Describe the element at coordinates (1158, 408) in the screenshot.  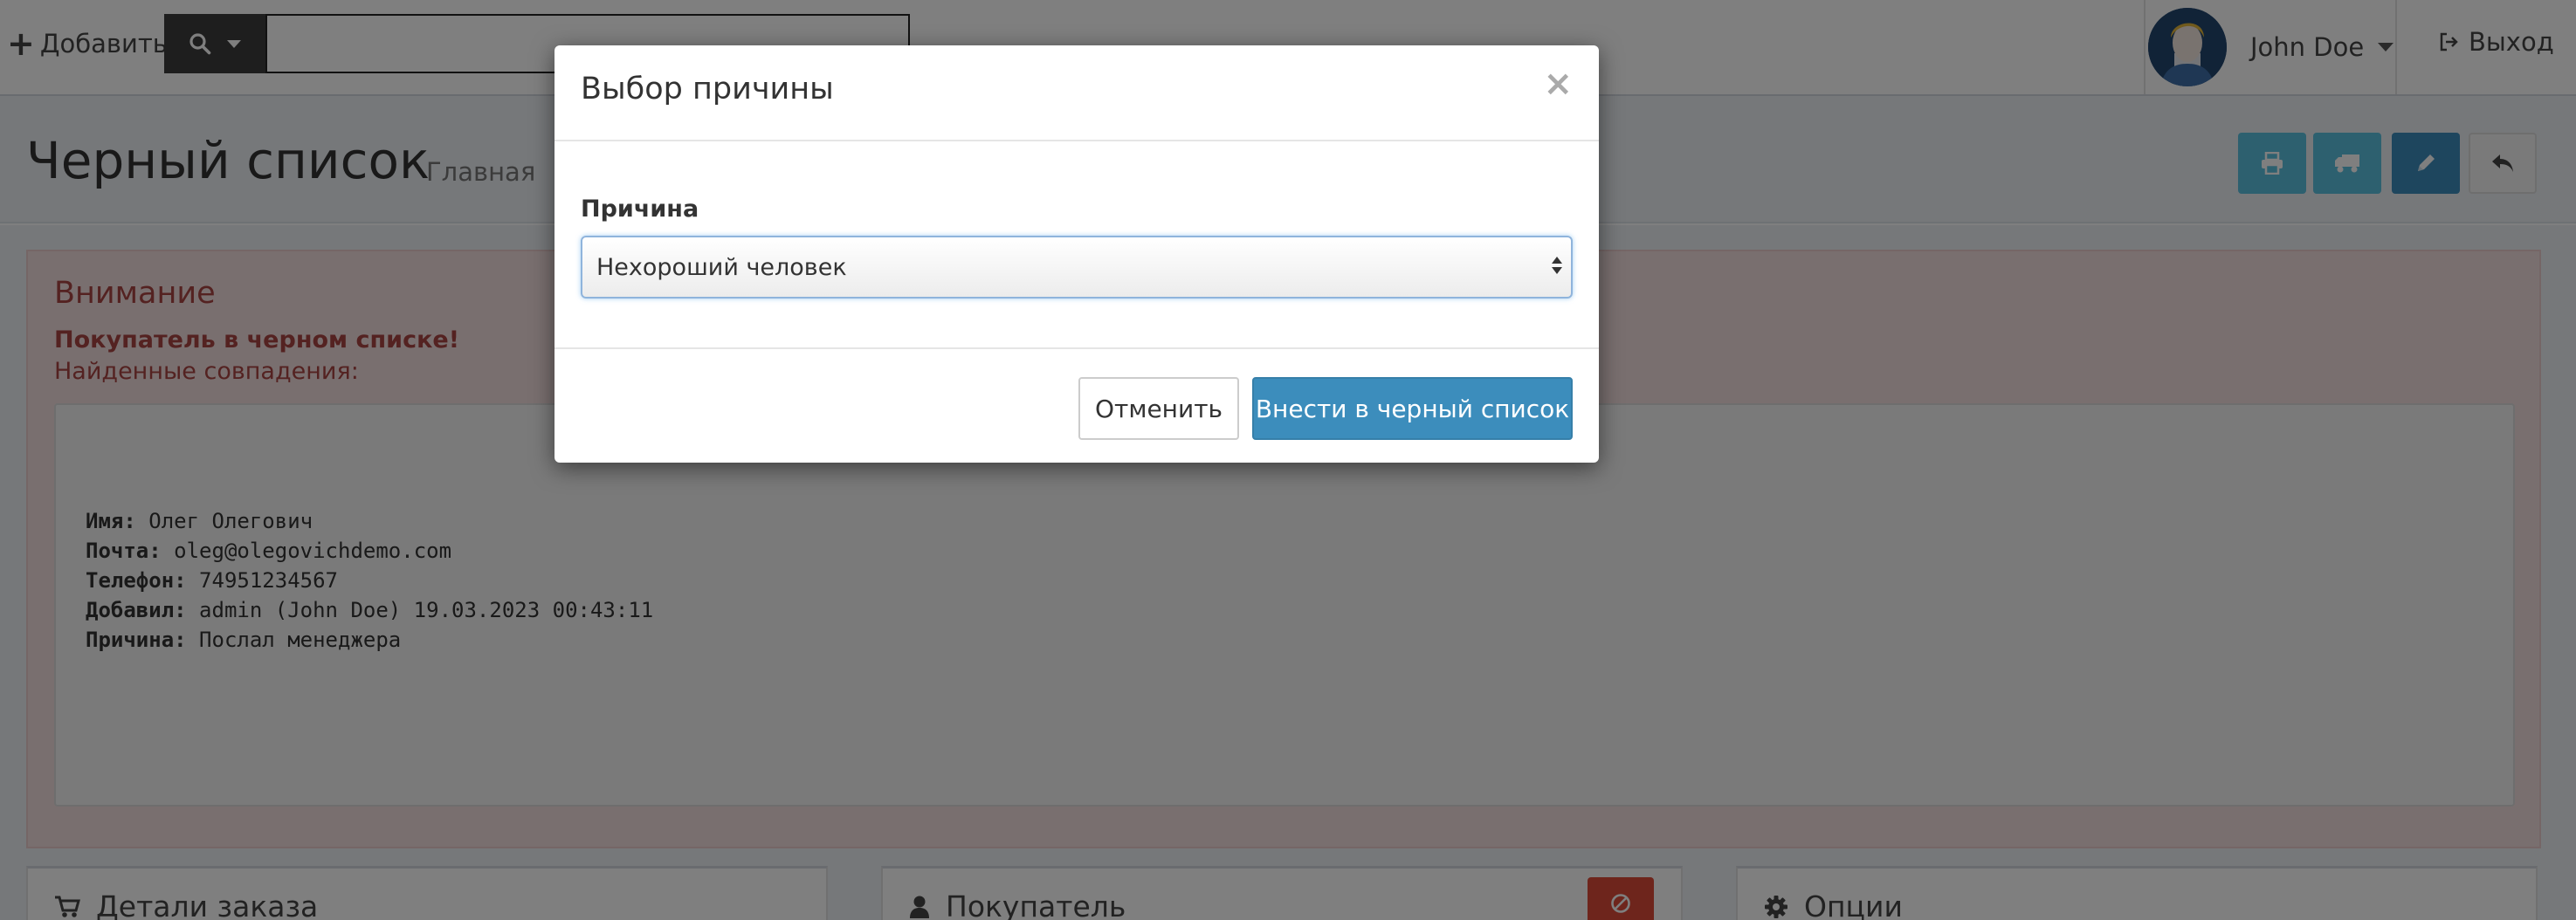
I see `cancel-button: Отменить` at that location.